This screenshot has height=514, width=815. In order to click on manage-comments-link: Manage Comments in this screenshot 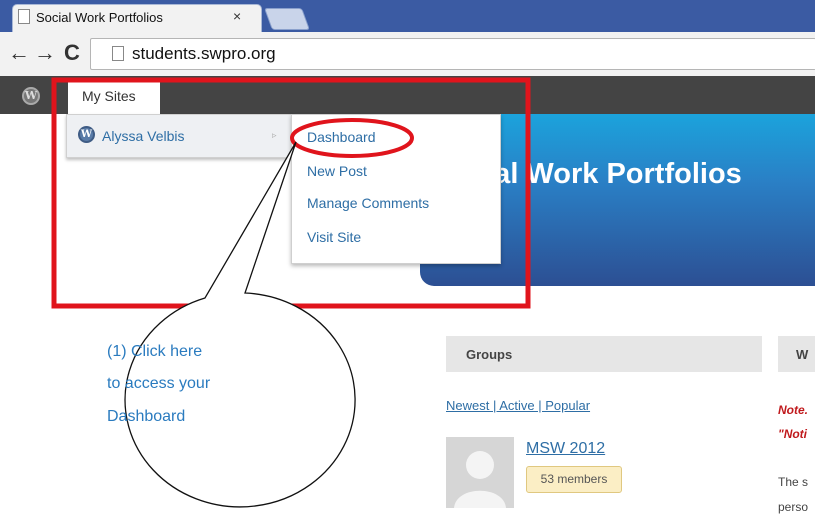, I will do `click(368, 203)`.